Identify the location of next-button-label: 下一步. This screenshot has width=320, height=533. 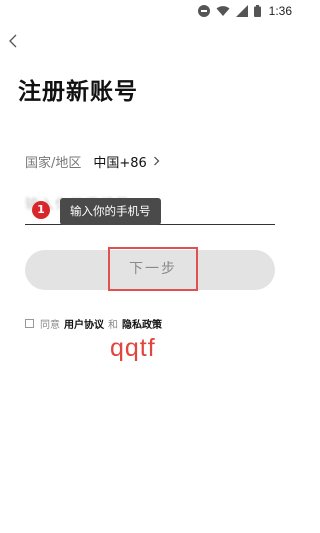
(153, 269).